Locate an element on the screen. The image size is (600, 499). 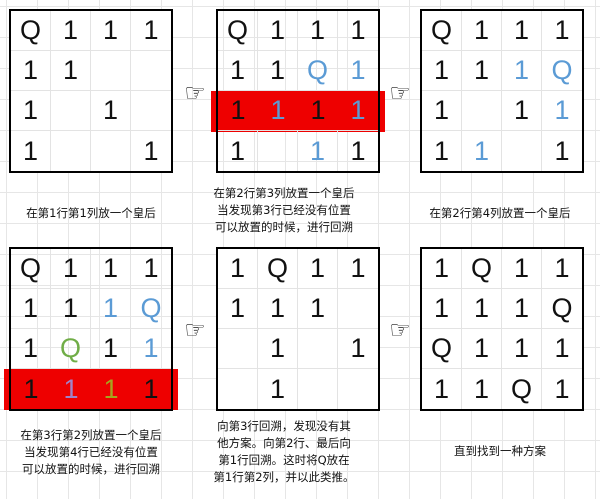
caption-step-3: 在第2行第4列放置一个皇后 is located at coordinates (500, 213).